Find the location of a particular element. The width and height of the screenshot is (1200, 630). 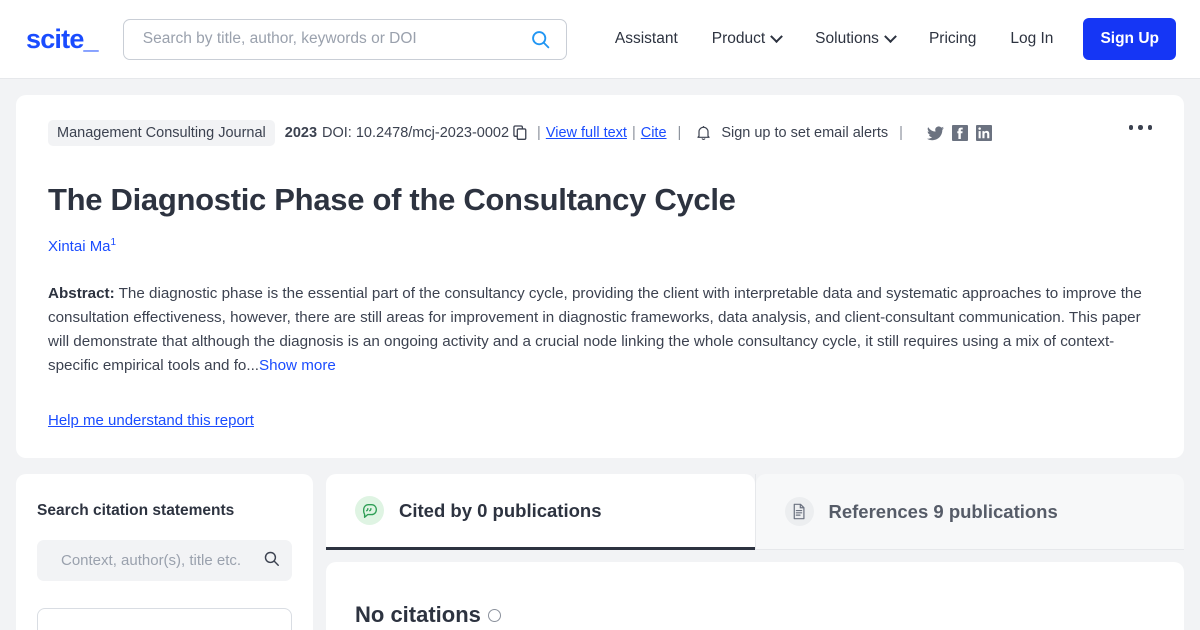

nav-item-solutions: Solutions is located at coordinates (855, 39).